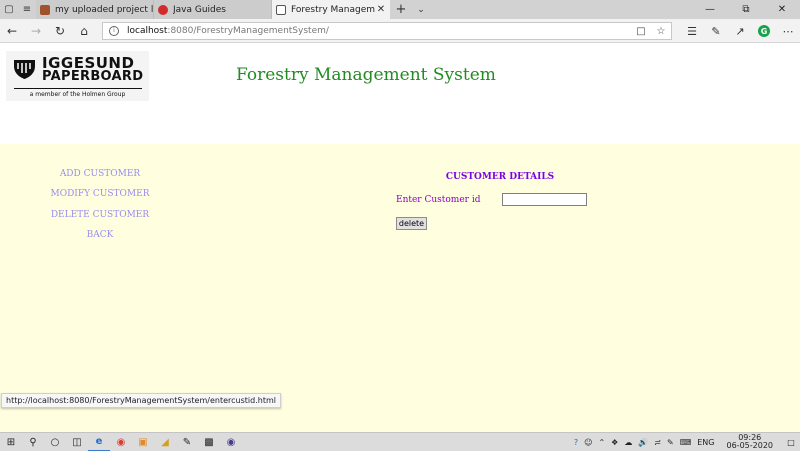 The width and height of the screenshot is (800, 451). I want to click on onedrive-icon: ☁, so click(628, 442).